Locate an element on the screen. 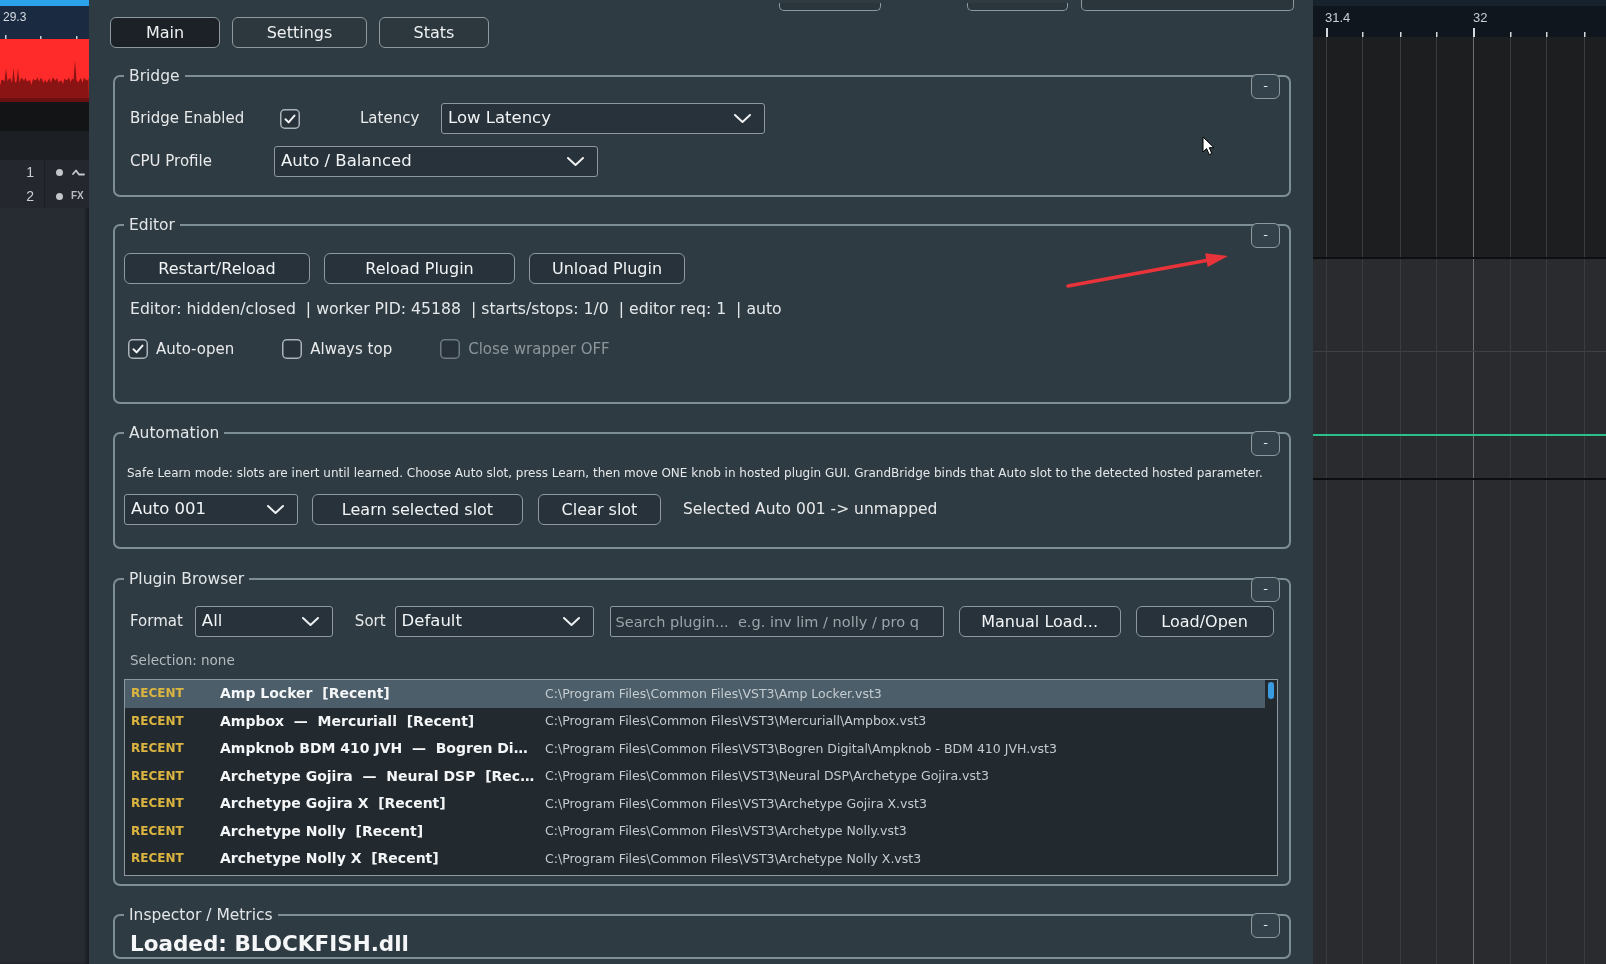  field-label: Sort is located at coordinates (370, 621).